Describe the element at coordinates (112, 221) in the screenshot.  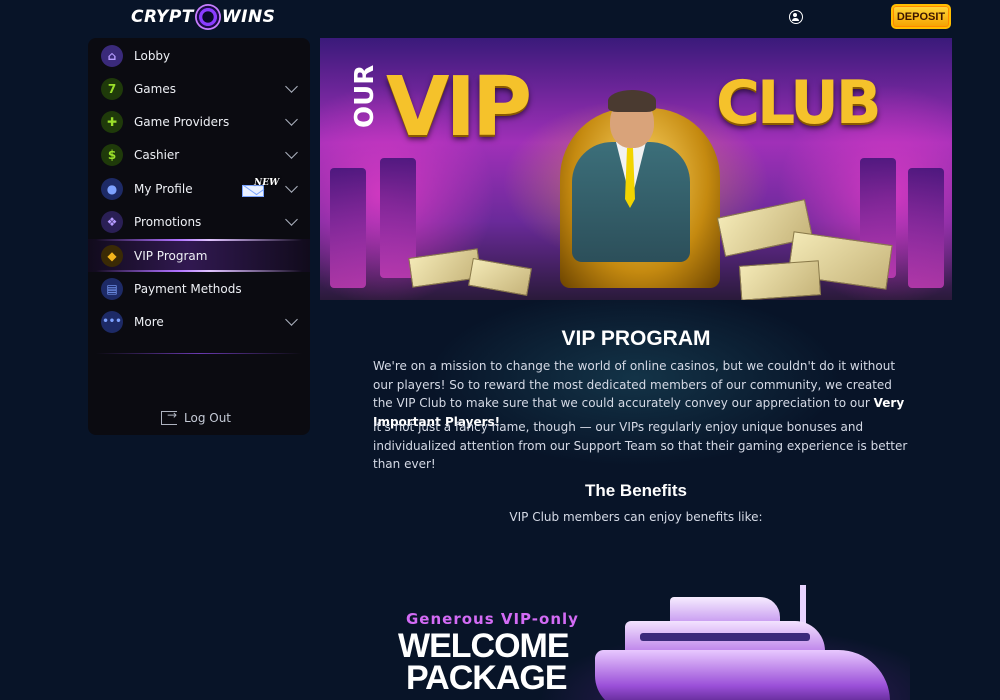
I see `gift-icon: ❖` at that location.